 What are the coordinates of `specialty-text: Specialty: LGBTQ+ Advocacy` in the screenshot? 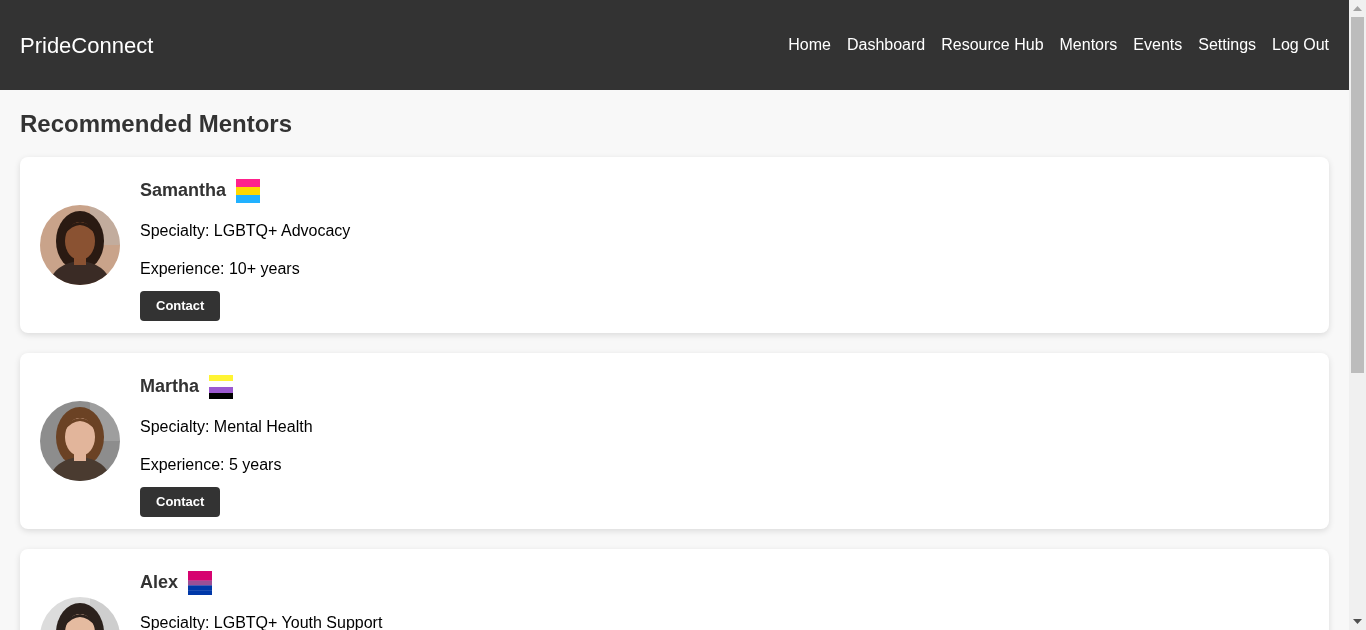 It's located at (245, 231).